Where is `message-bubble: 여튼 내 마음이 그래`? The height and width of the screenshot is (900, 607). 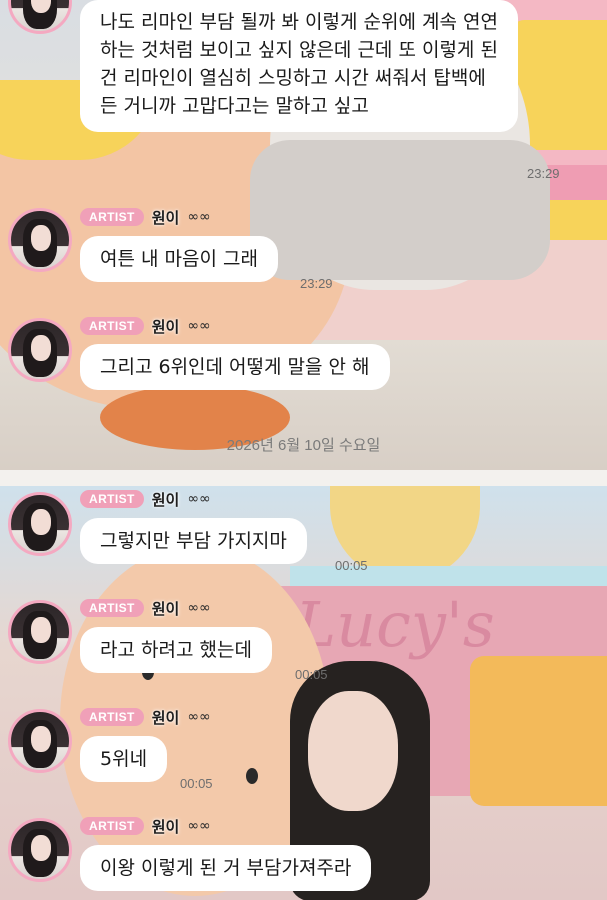 message-bubble: 여튼 내 마음이 그래 is located at coordinates (179, 259).